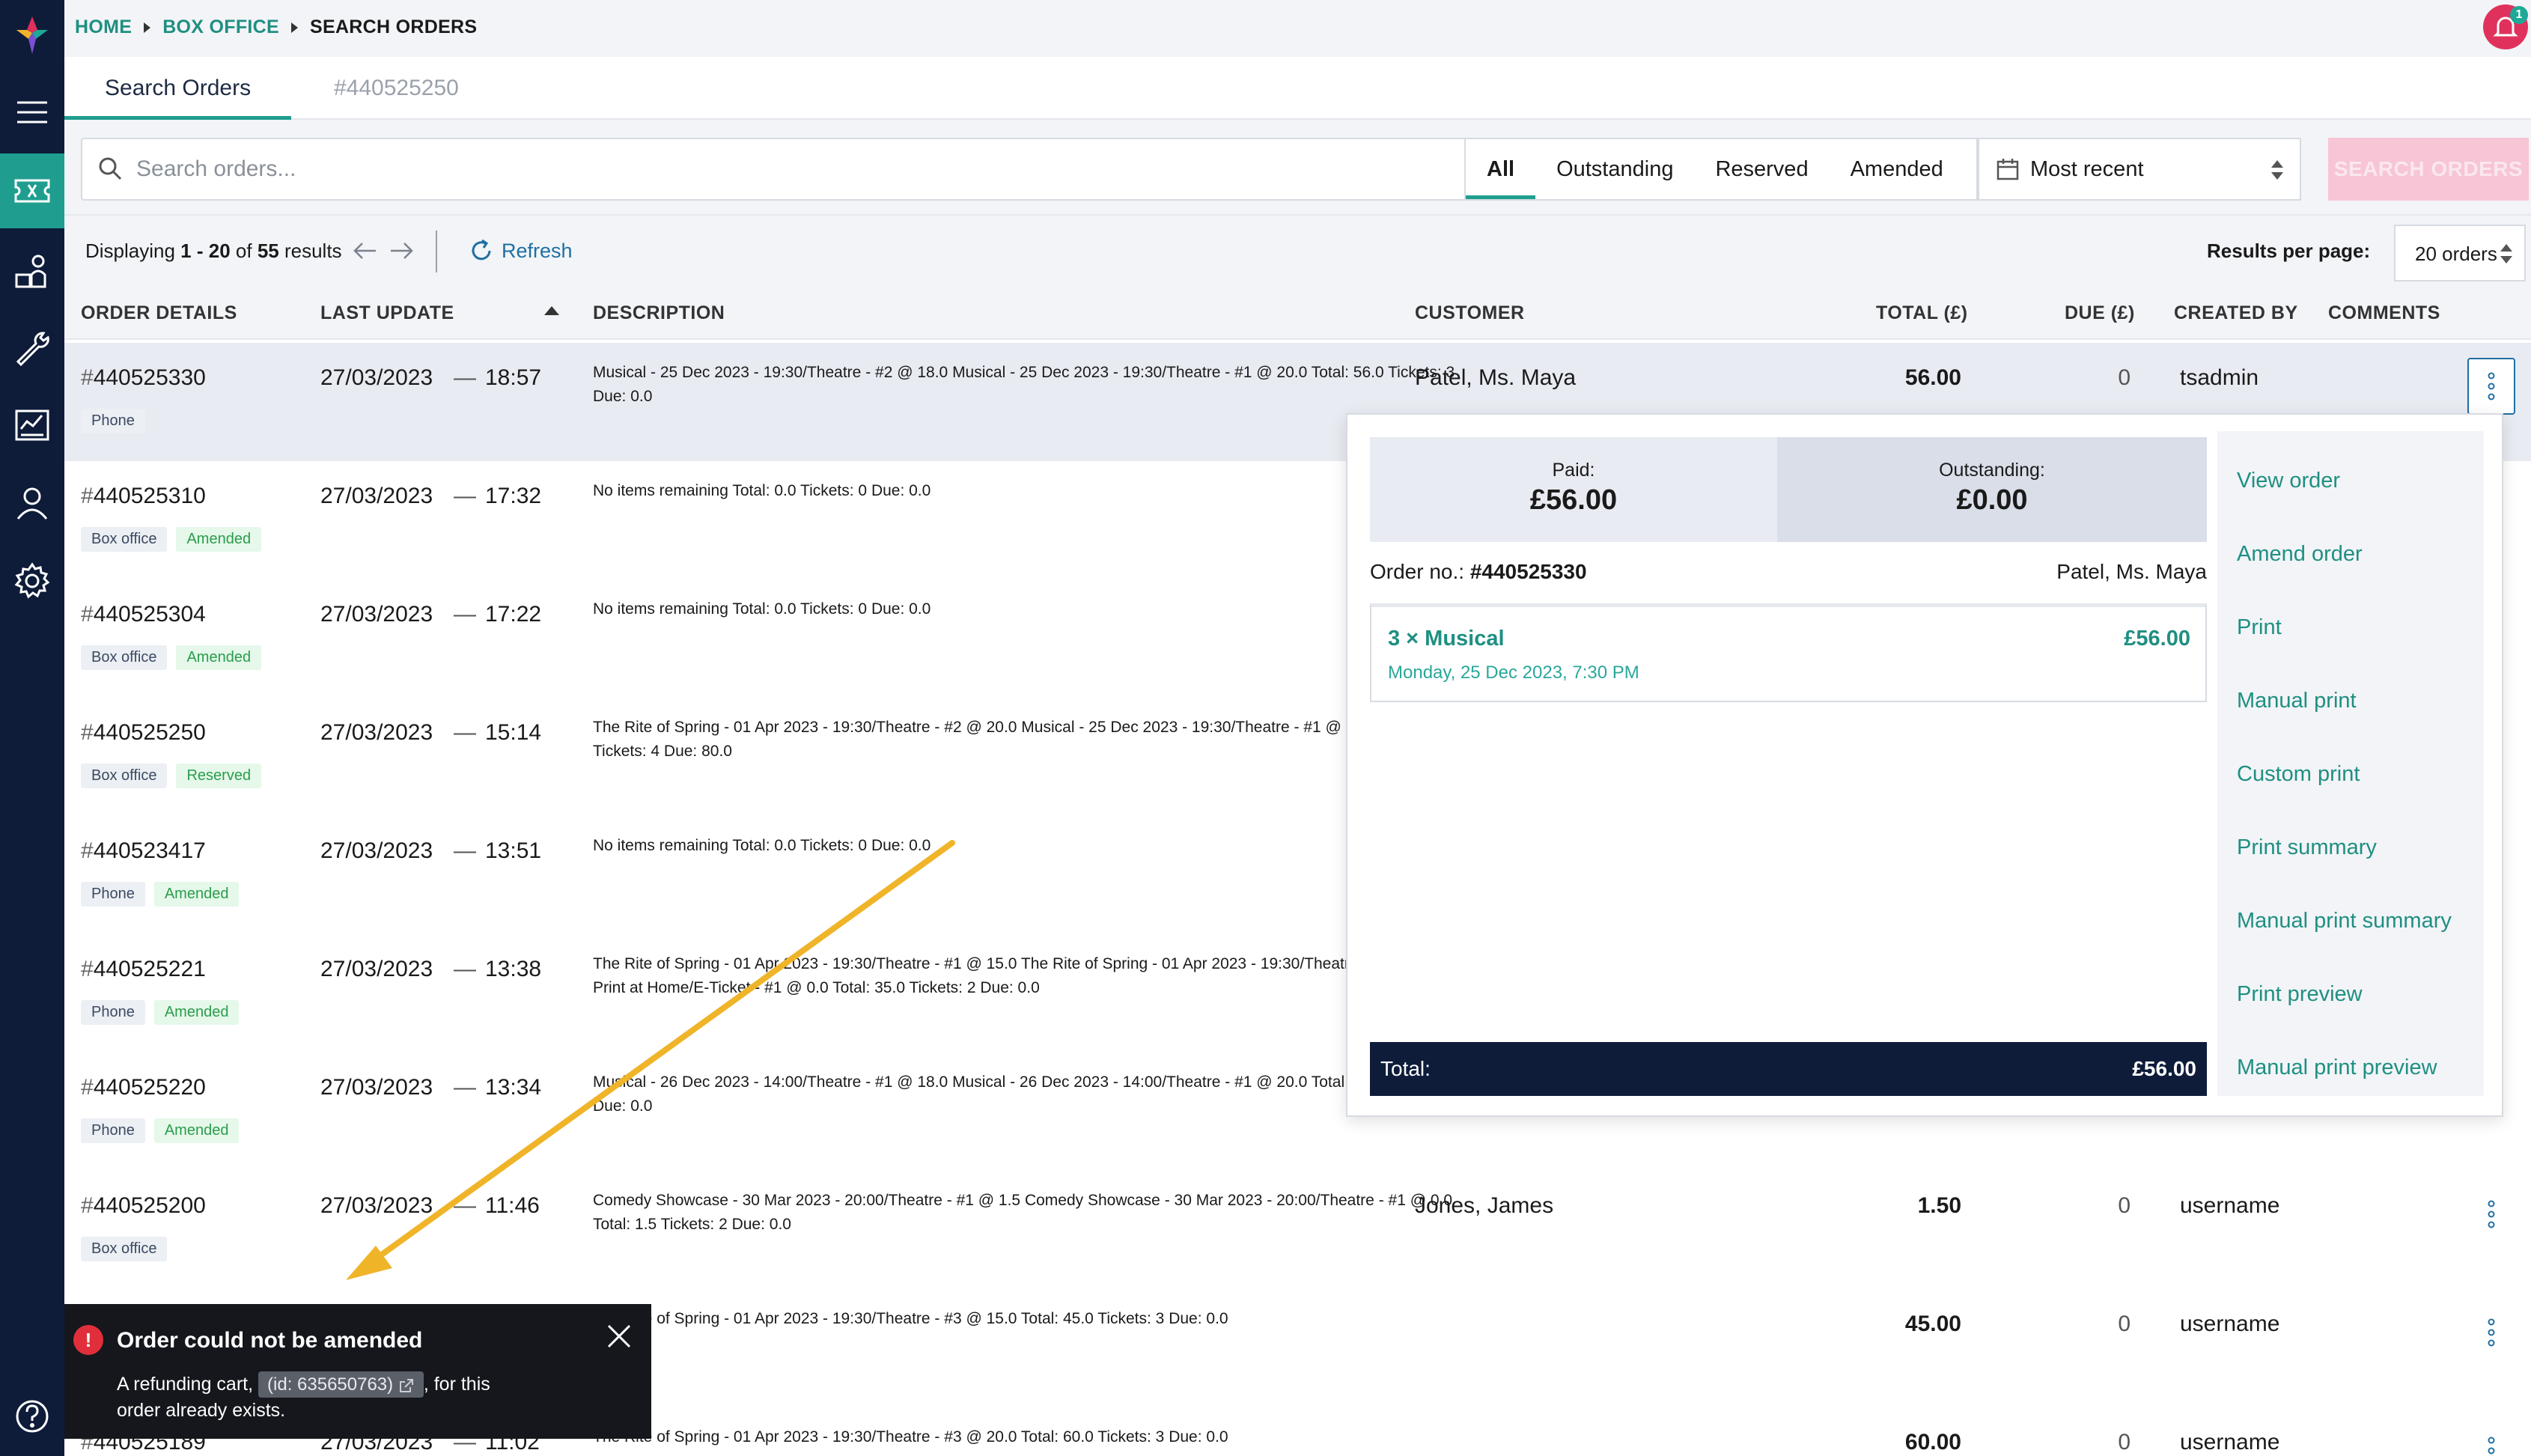  I want to click on filter-reserved: Reserved, so click(1761, 169).